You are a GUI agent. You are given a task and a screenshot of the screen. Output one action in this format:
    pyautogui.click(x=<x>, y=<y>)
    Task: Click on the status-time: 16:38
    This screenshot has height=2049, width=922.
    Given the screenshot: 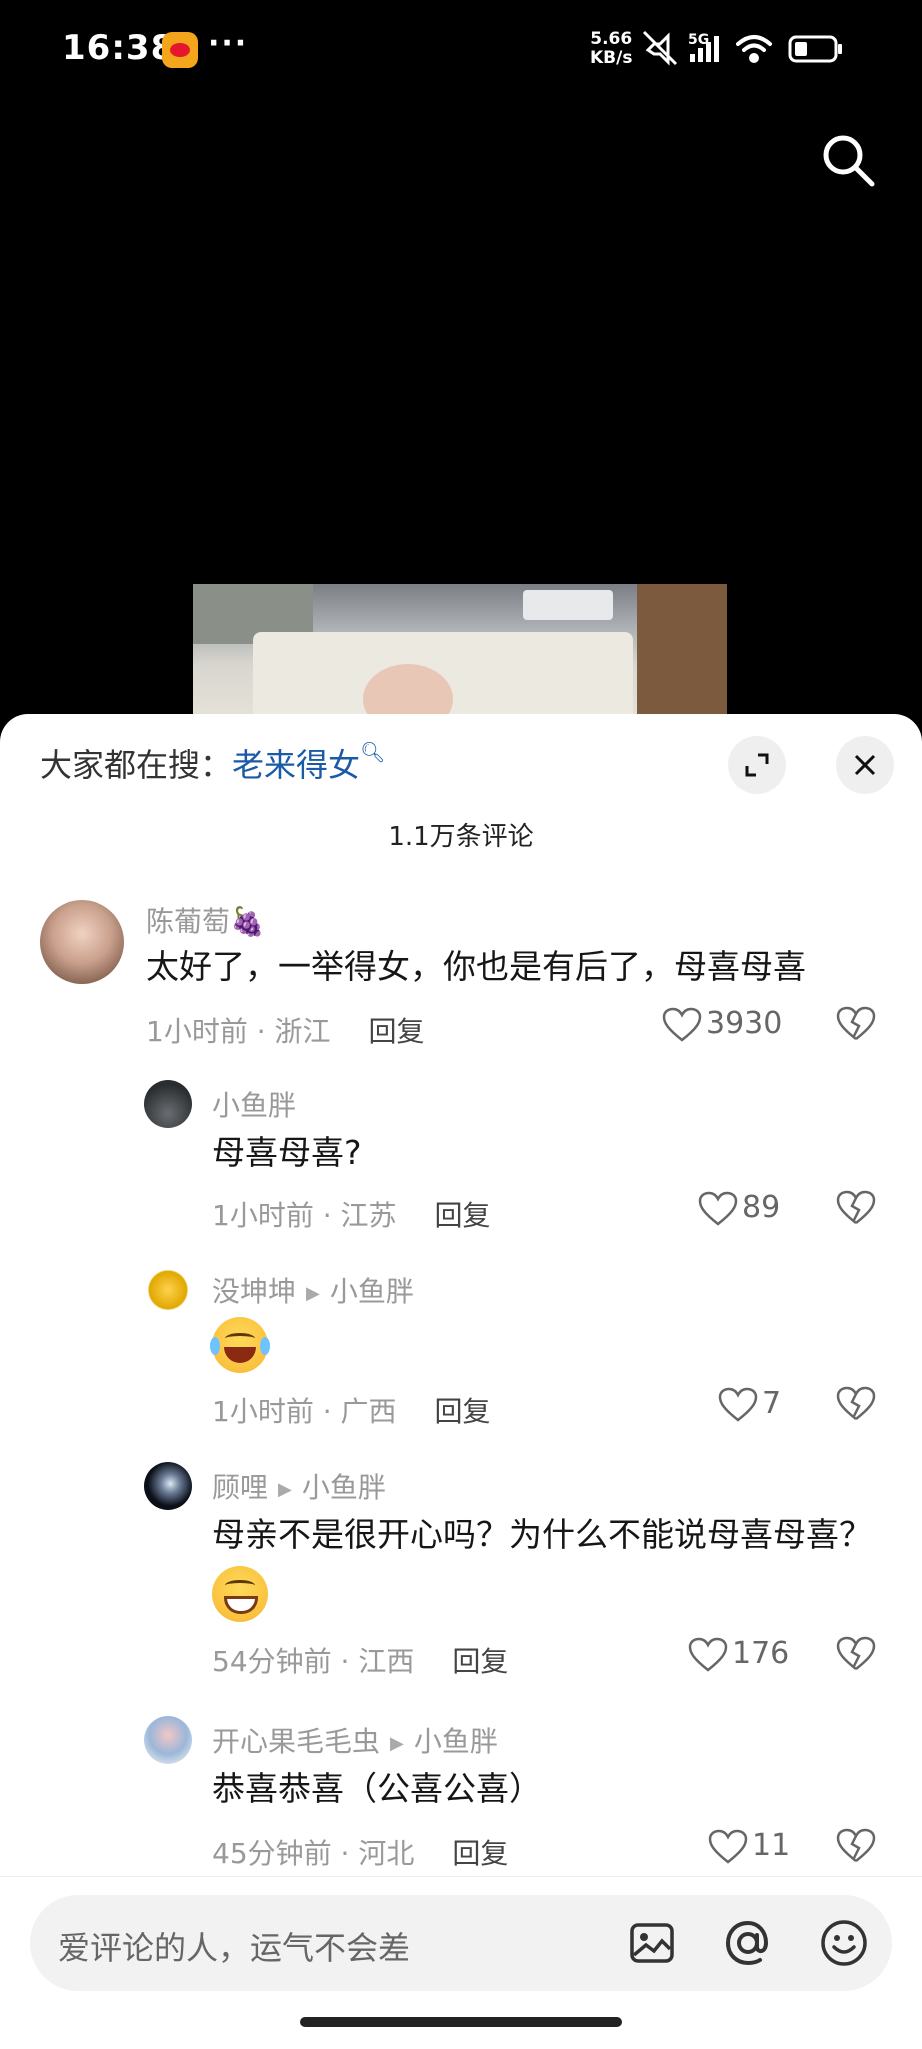 What is the action you would take?
    pyautogui.click(x=119, y=48)
    